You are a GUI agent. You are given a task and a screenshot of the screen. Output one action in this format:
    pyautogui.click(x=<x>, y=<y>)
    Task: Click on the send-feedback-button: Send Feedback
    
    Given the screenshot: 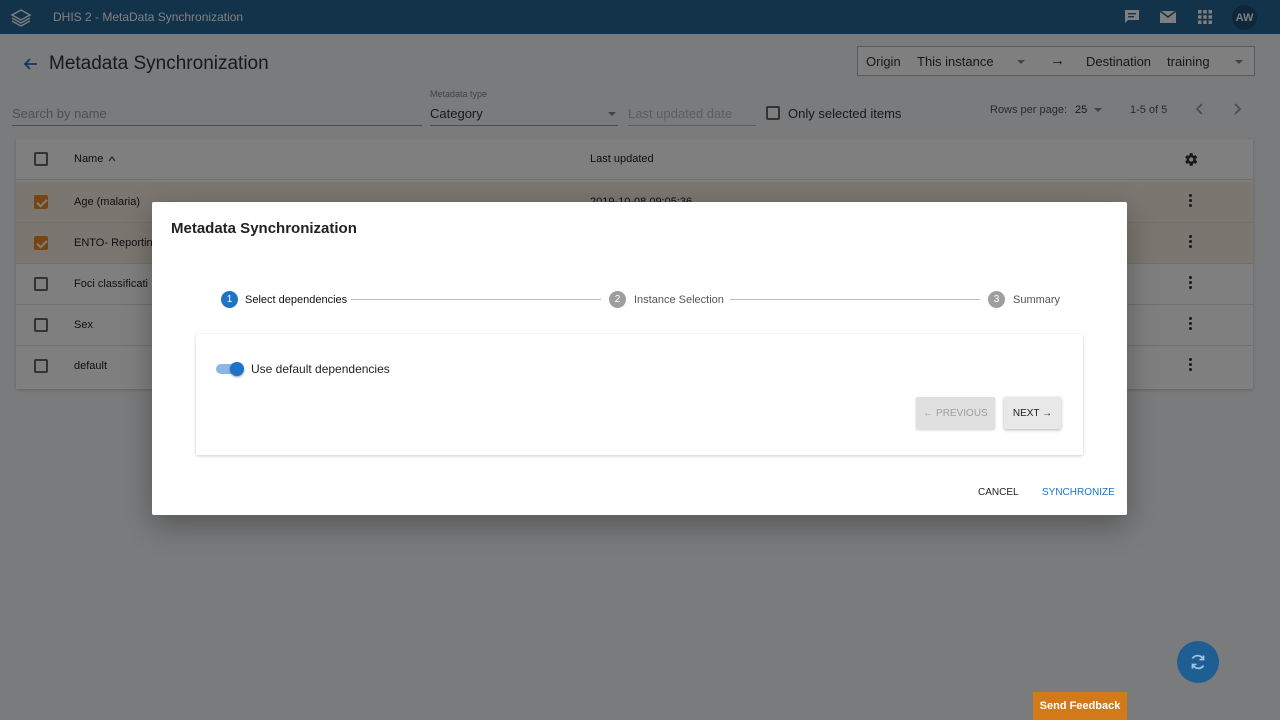 What is the action you would take?
    pyautogui.click(x=1080, y=706)
    